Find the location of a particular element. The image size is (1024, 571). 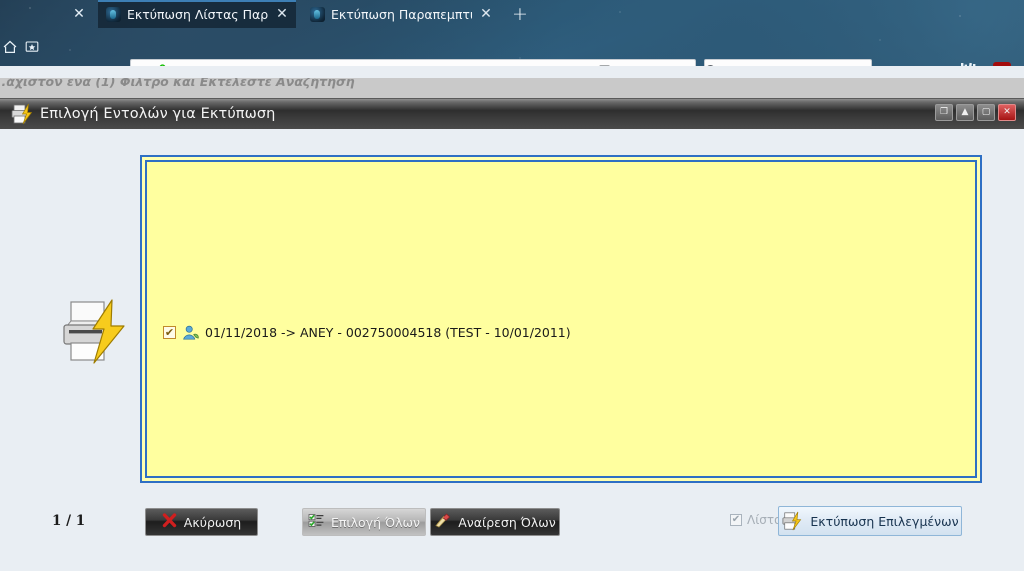

checklist-icon is located at coordinates (316, 522).